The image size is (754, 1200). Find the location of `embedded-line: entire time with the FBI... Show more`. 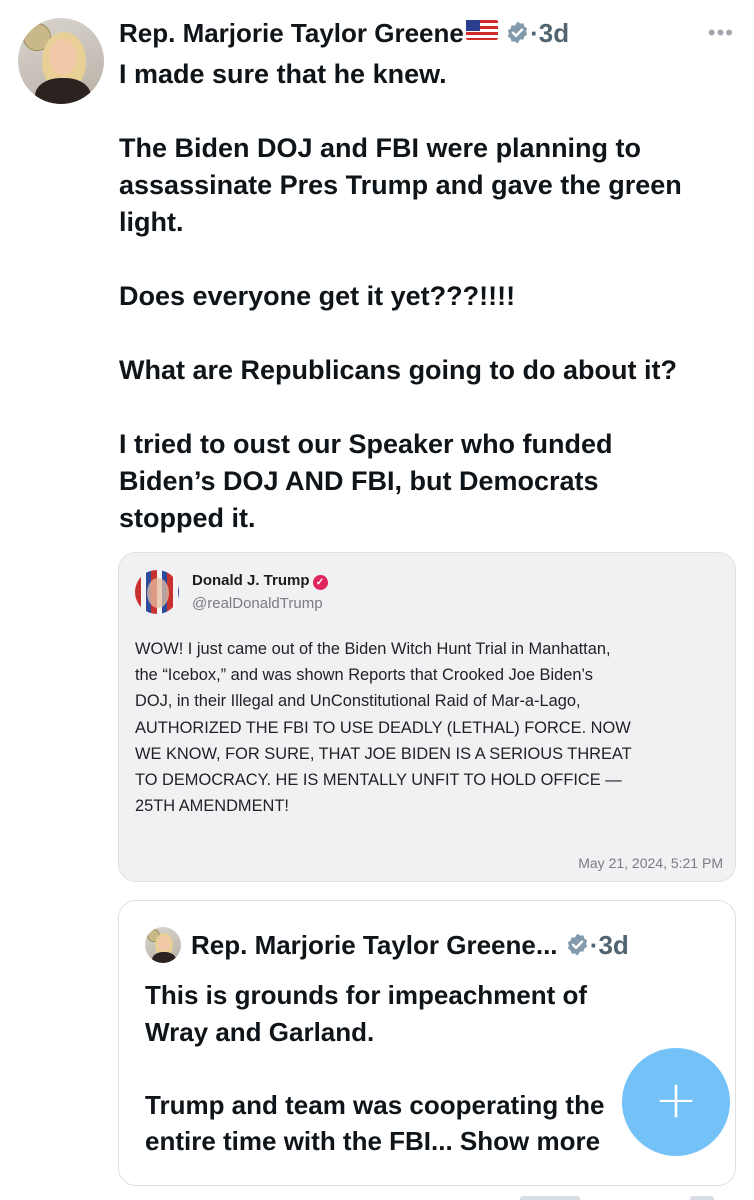

embedded-line: entire time with the FBI... Show more is located at coordinates (373, 1141).